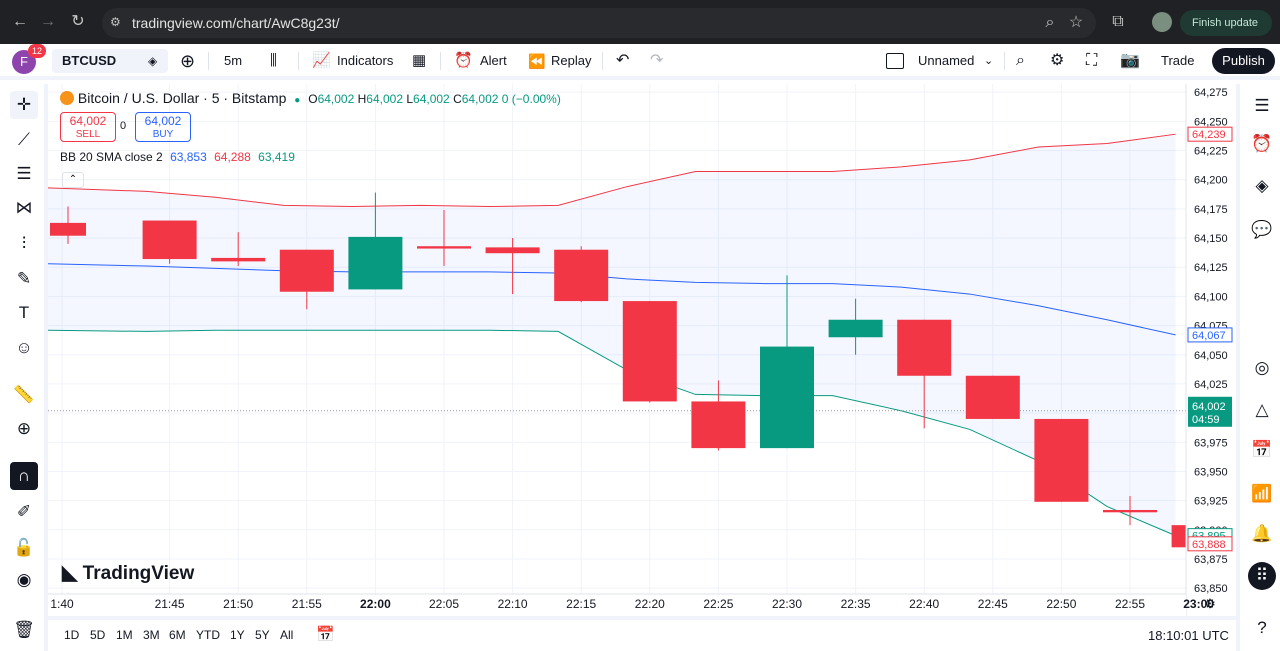 Image resolution: width=1280 pixels, height=651 pixels. I want to click on text-icon: T, so click(24, 313).